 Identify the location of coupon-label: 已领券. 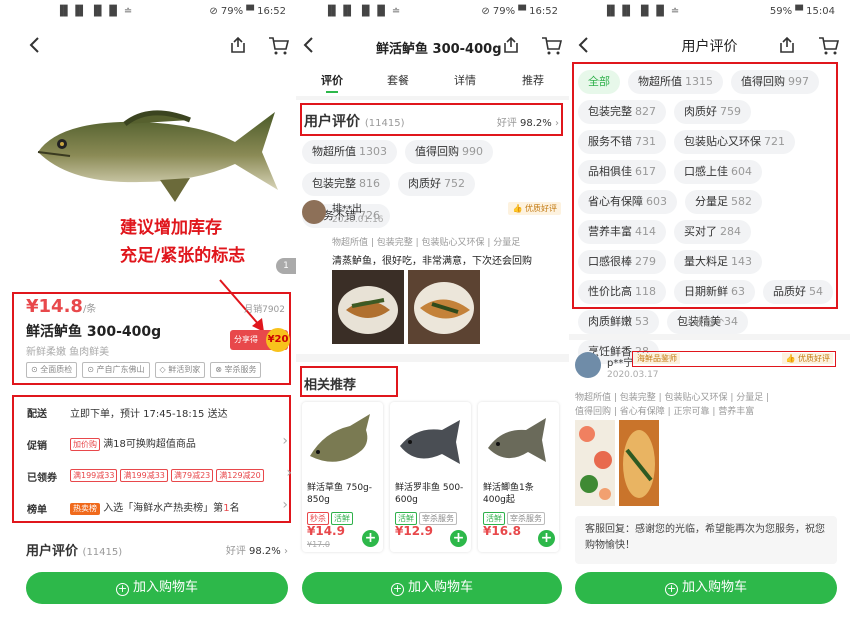
(42, 478).